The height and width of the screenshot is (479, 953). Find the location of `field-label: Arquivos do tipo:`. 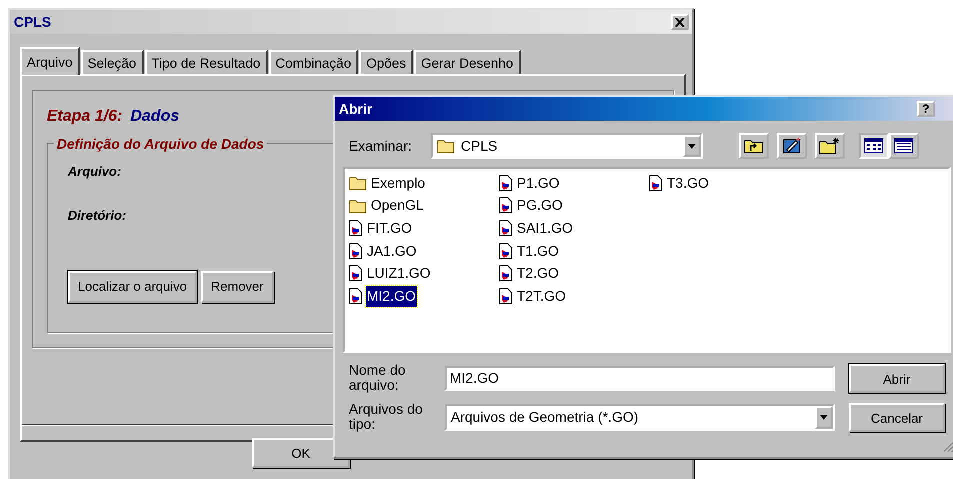

field-label: Arquivos do tipo: is located at coordinates (386, 417).